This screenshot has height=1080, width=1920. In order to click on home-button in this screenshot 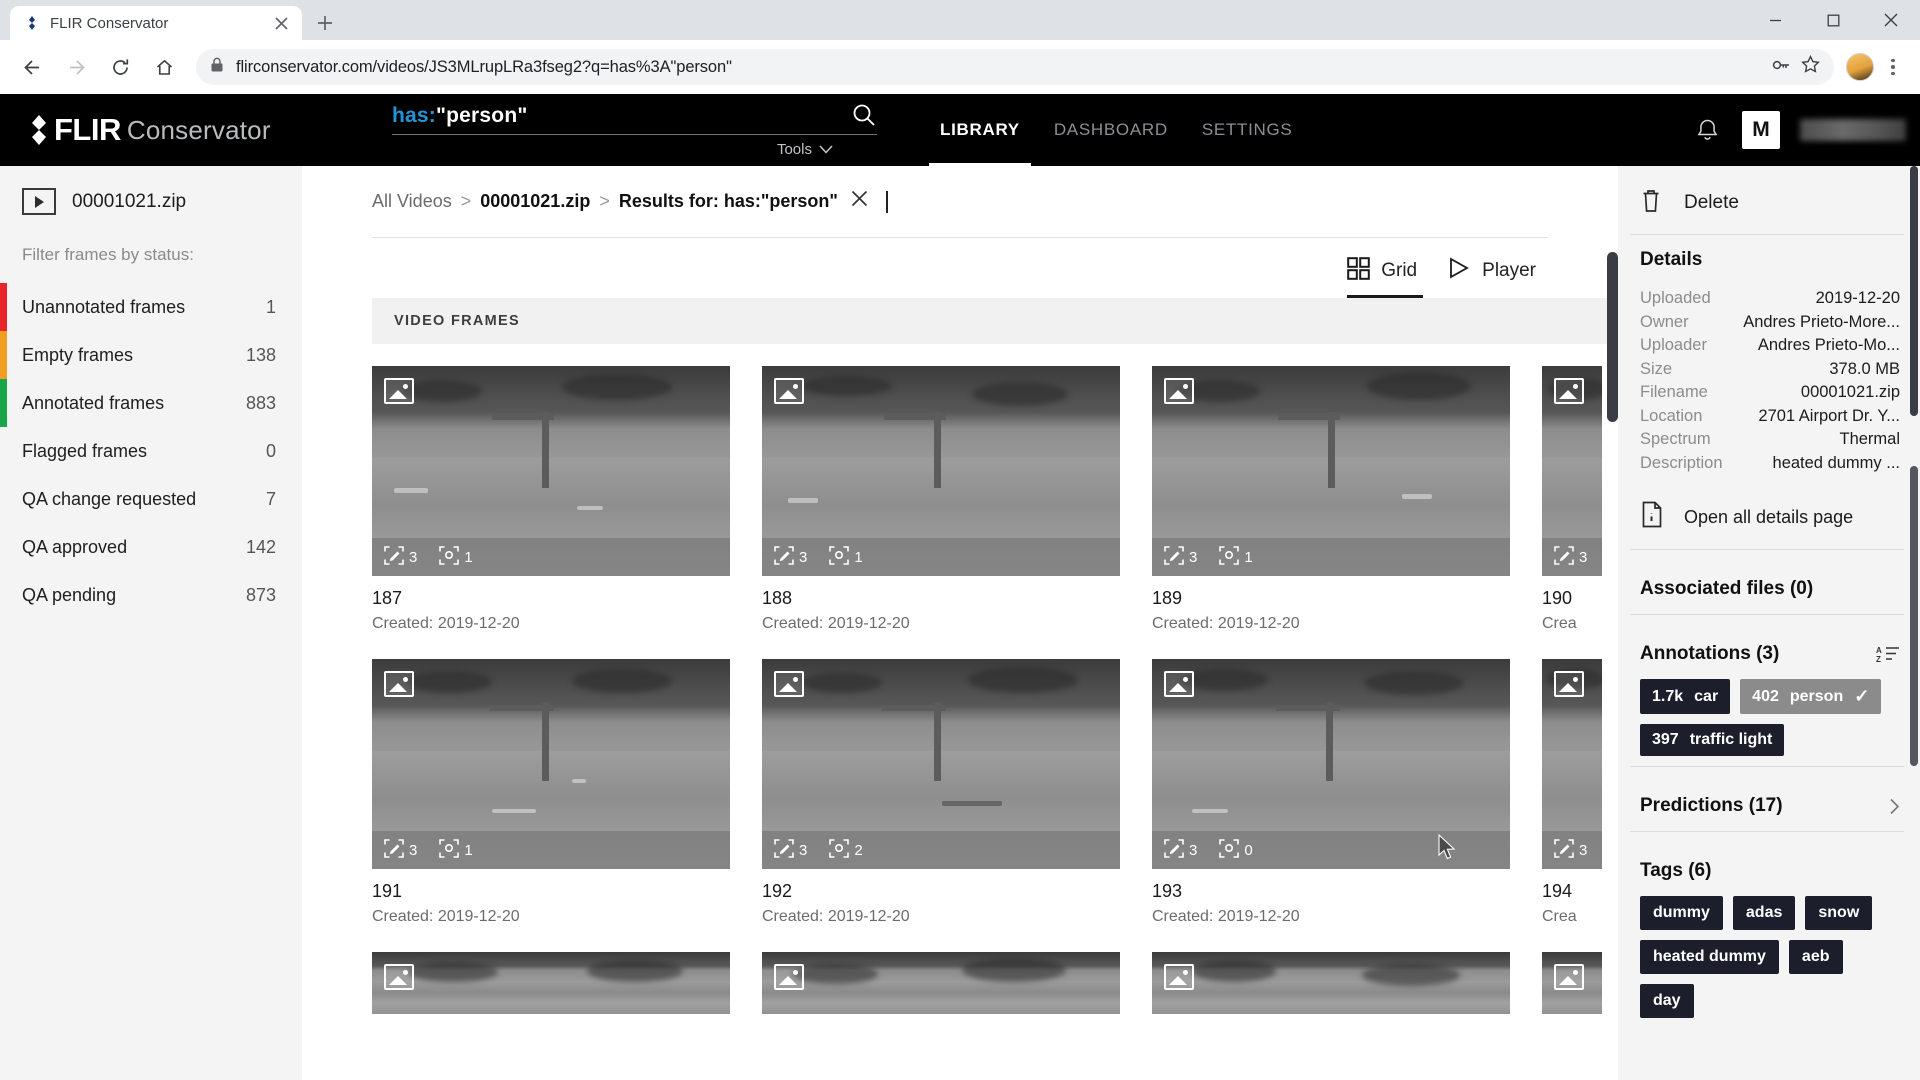, I will do `click(164, 67)`.